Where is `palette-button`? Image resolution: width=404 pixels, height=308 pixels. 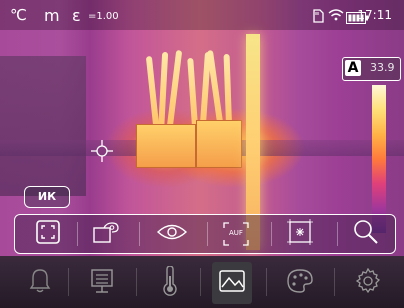
palette-button is located at coordinates (300, 283).